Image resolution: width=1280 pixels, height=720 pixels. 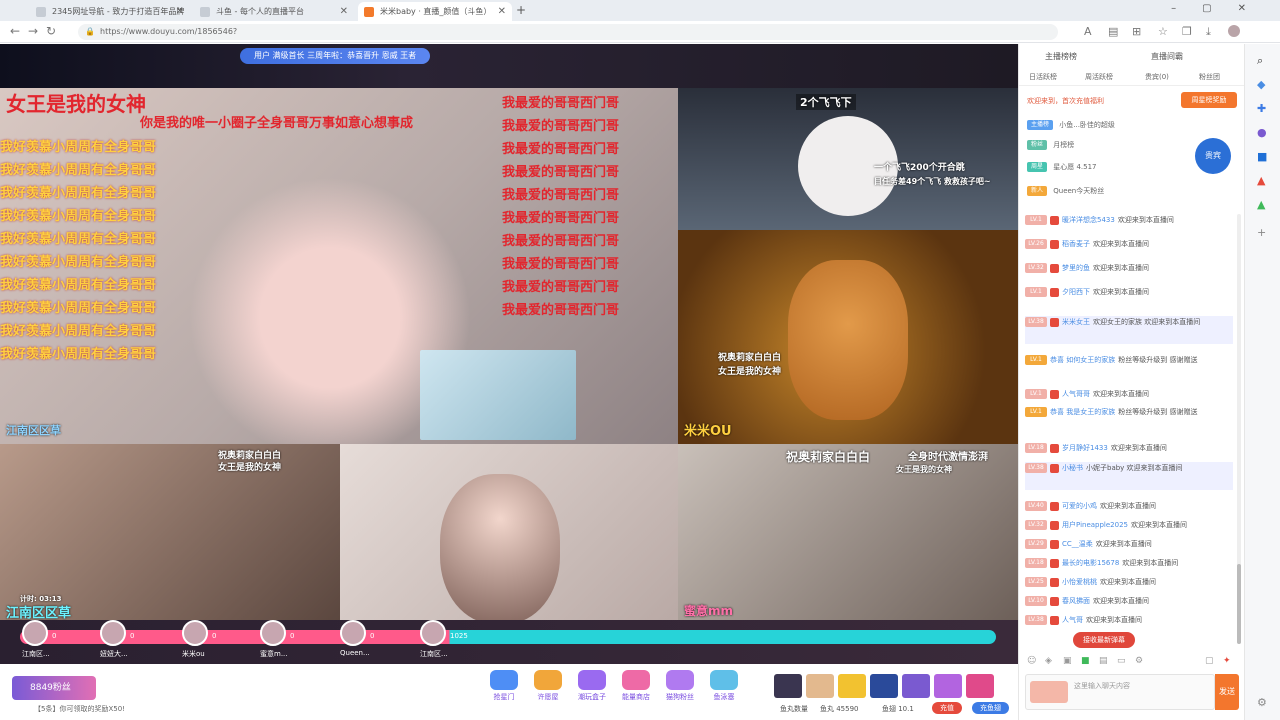 I want to click on tab-weekly: 周活跃榜, so click(x=1099, y=77).